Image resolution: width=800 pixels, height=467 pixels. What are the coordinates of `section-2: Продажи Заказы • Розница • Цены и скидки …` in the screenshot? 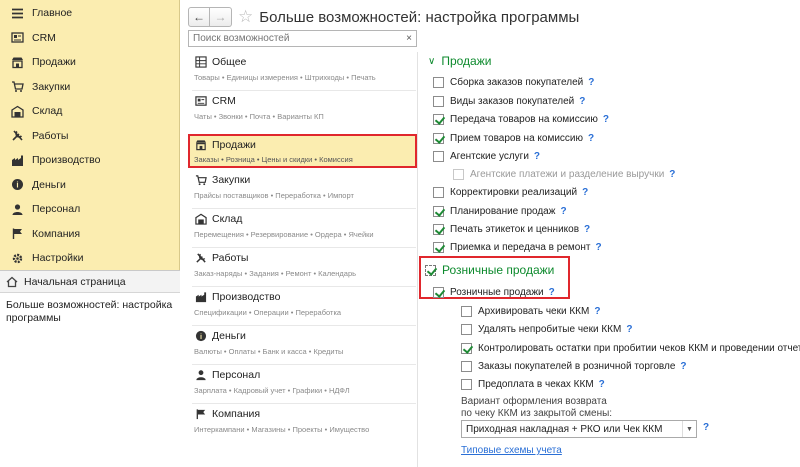 It's located at (302, 151).